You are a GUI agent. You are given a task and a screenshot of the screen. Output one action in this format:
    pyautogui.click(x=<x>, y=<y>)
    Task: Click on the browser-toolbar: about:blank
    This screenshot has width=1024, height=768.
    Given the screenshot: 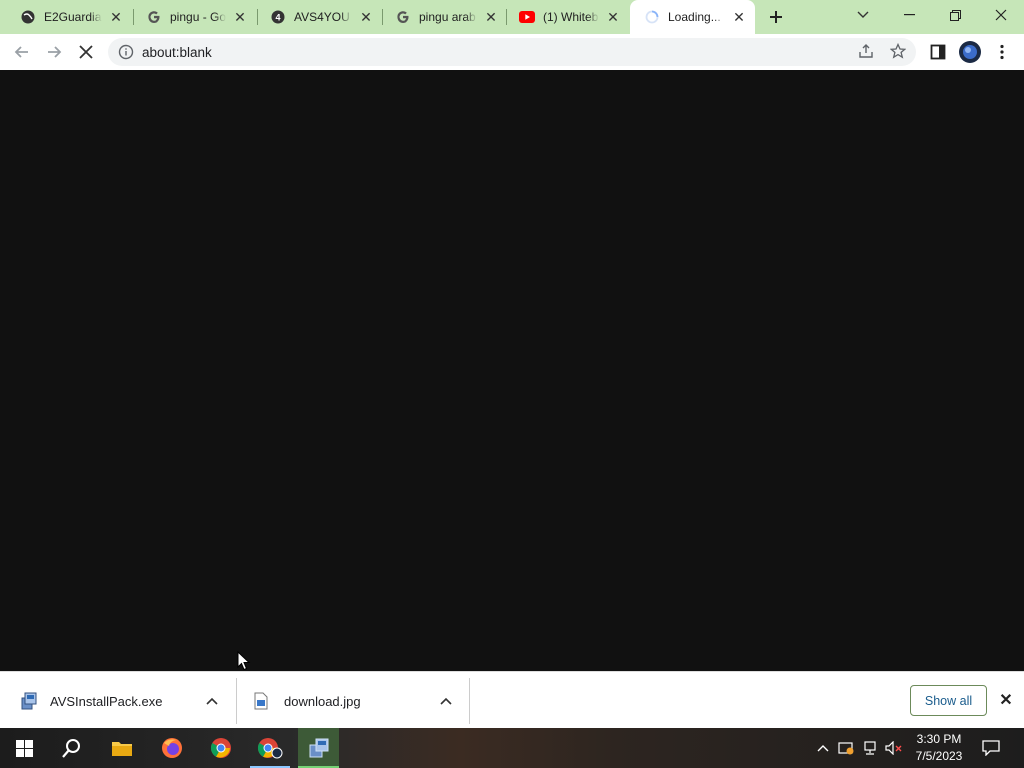 What is the action you would take?
    pyautogui.click(x=512, y=52)
    